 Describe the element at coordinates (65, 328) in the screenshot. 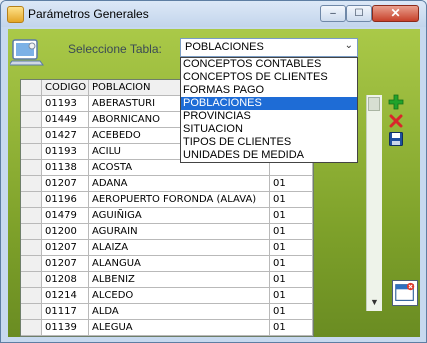

I see `codigo-cell: 01139` at that location.